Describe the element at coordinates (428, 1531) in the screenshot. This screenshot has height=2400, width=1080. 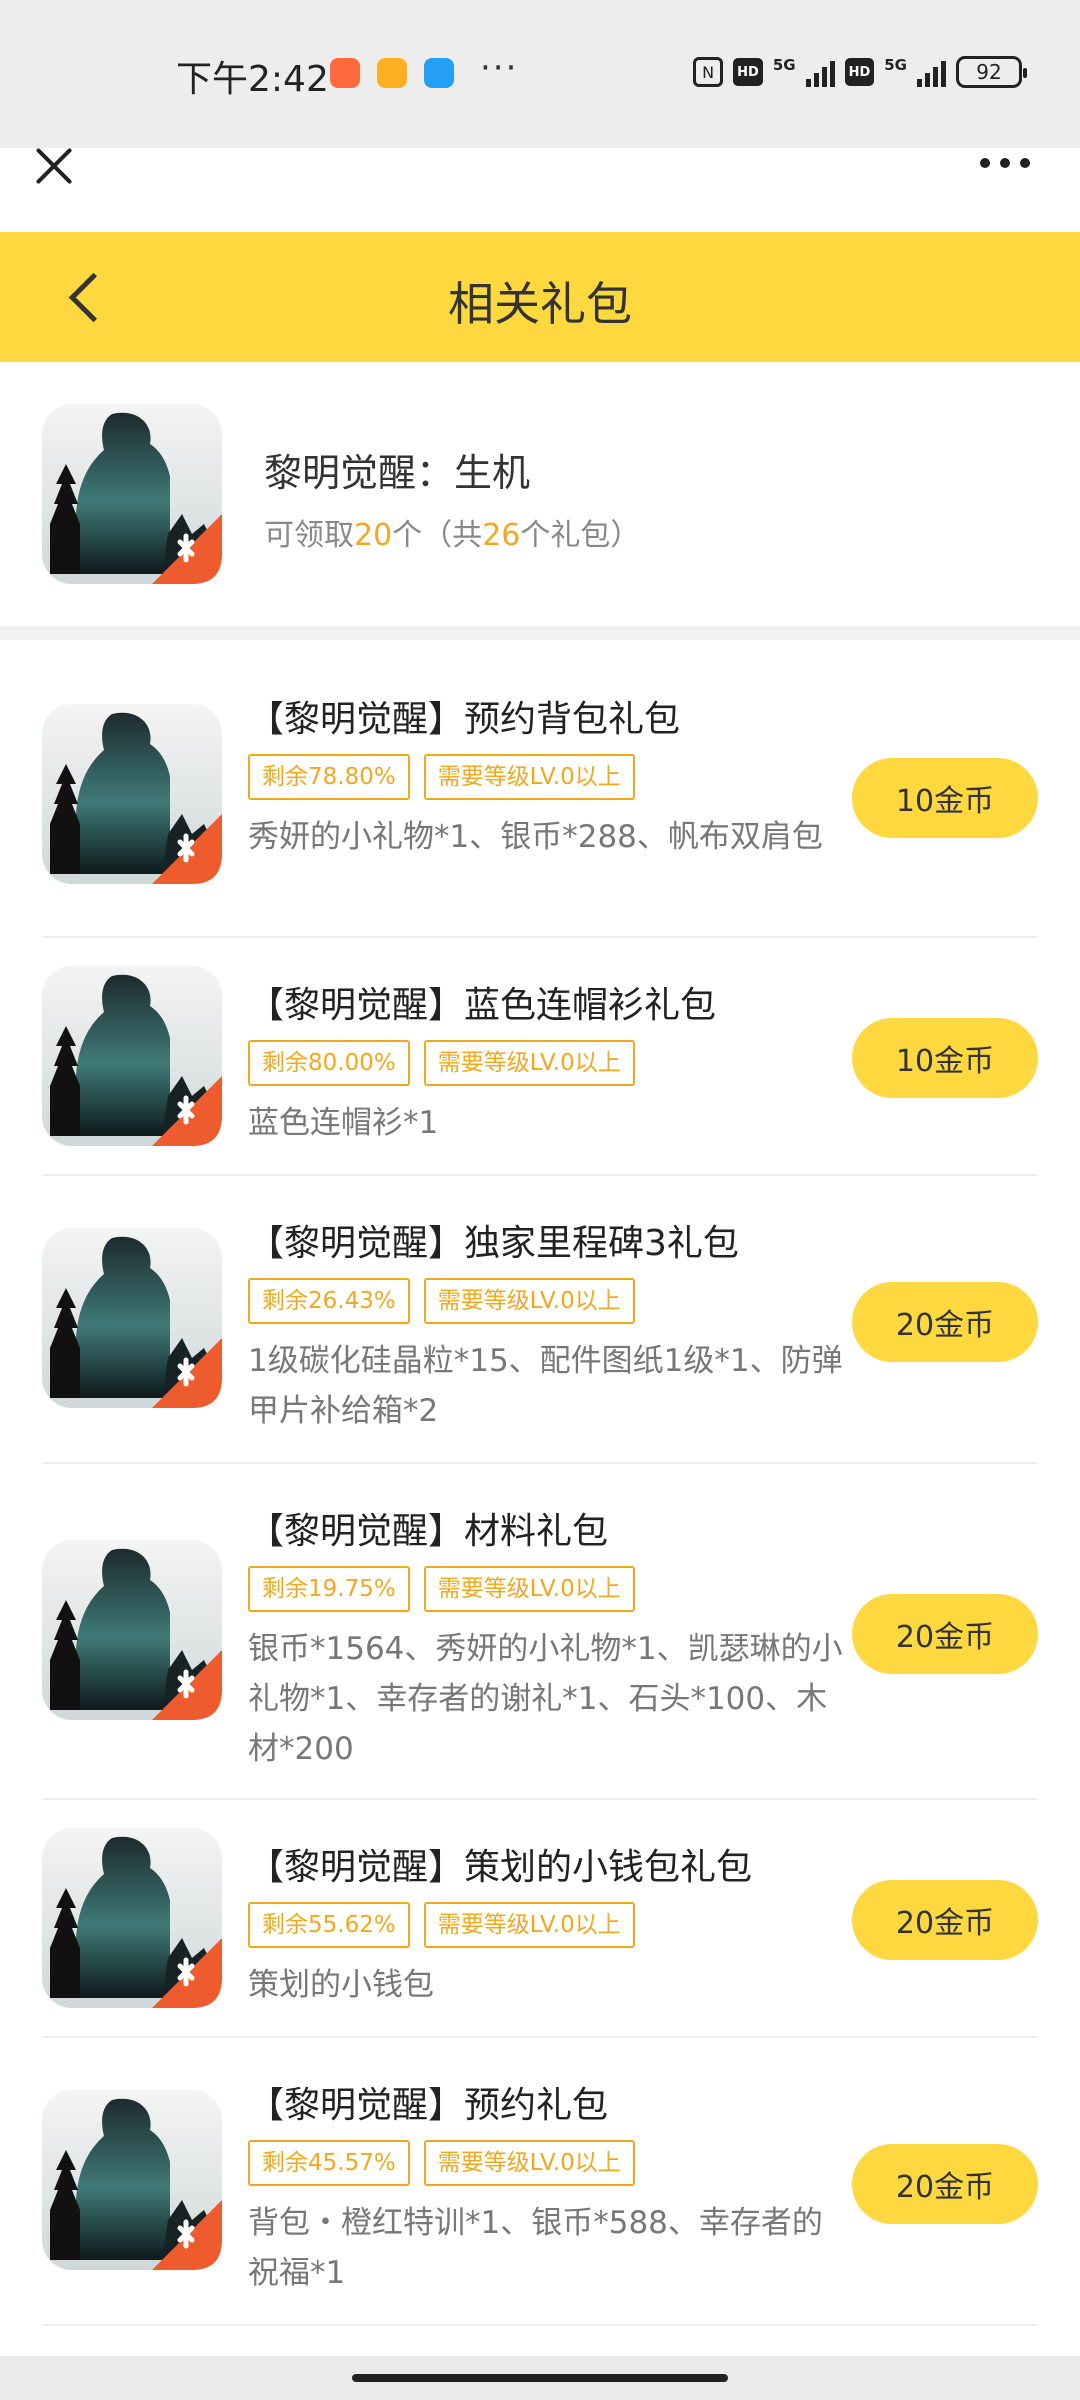
I see `gift-title: 【黎明觉醒】材料礼包` at that location.